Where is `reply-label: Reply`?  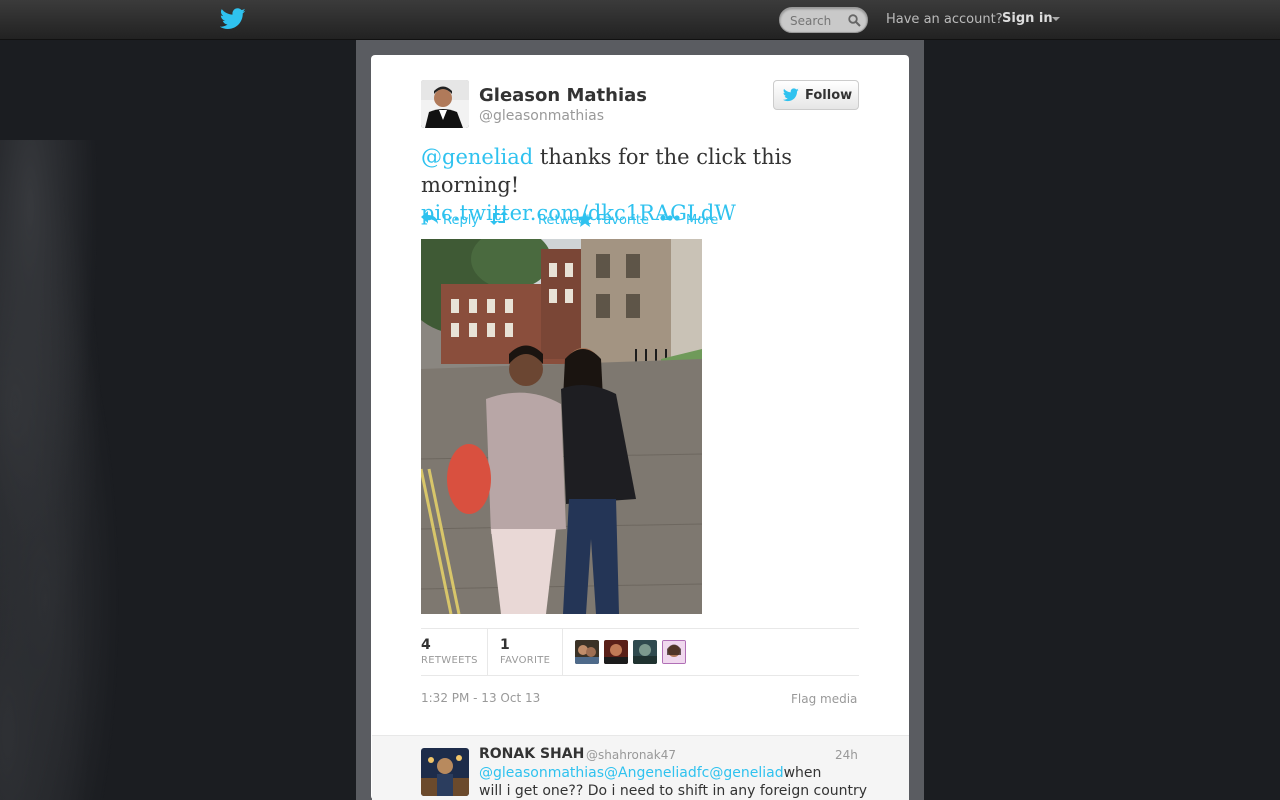 reply-label: Reply is located at coordinates (461, 220).